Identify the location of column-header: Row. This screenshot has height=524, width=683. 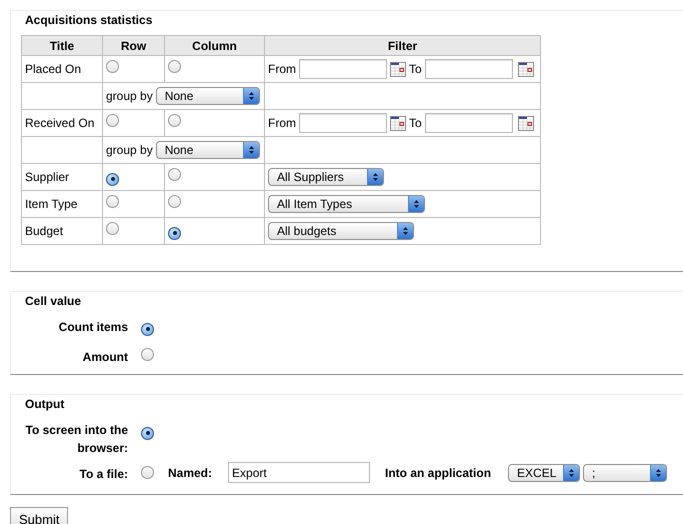
(133, 45).